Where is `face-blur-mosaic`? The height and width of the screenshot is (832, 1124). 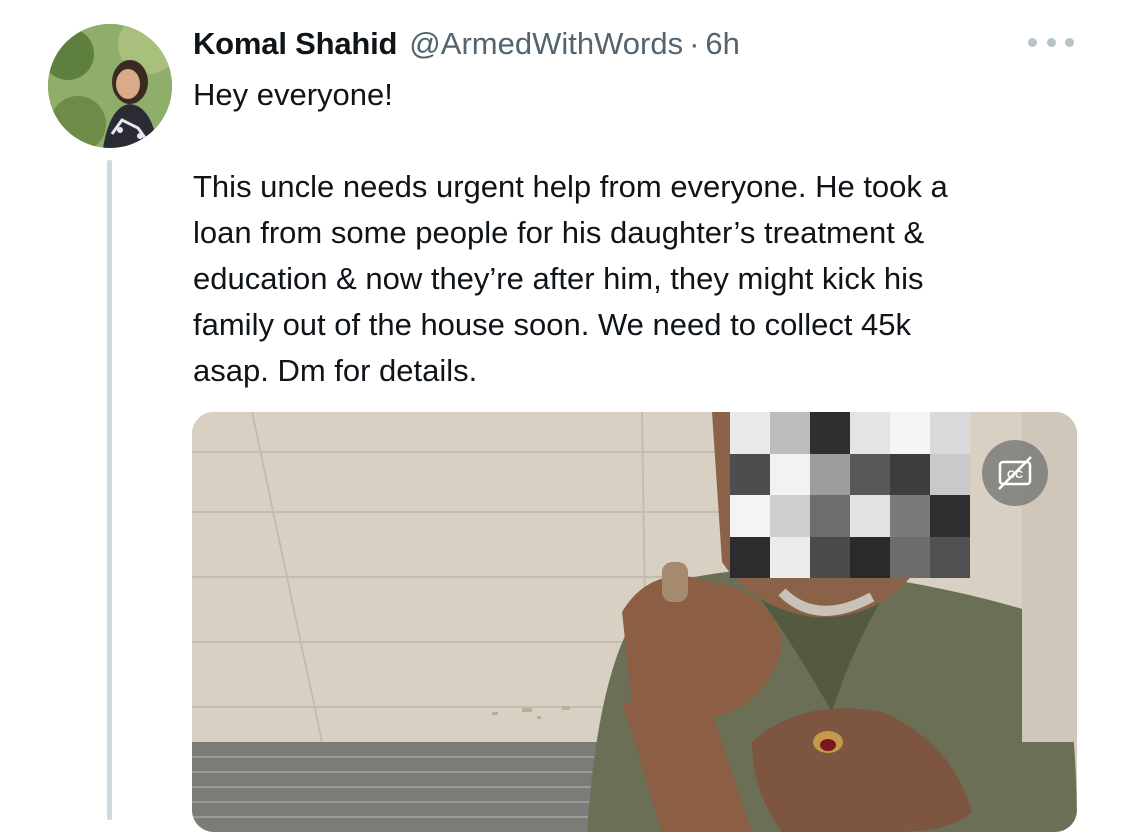 face-blur-mosaic is located at coordinates (850, 495).